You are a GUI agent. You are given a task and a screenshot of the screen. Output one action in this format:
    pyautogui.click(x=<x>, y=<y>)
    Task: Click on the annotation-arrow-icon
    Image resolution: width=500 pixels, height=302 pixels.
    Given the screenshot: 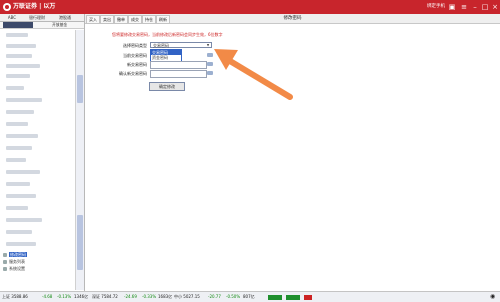 What is the action you would take?
    pyautogui.click(x=253, y=74)
    